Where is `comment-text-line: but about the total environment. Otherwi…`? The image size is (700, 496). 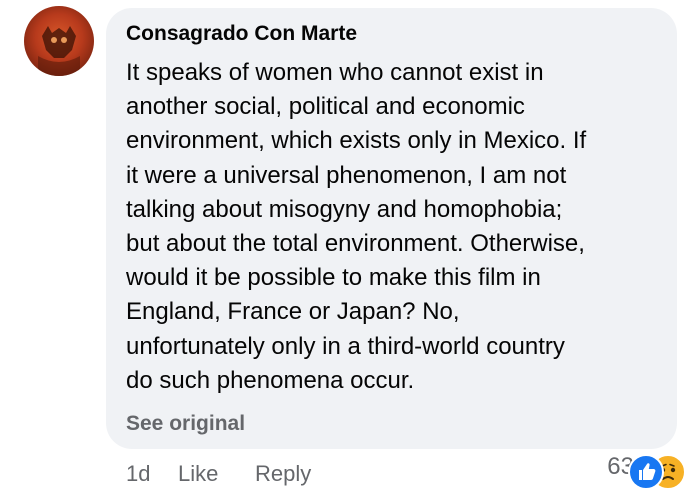 comment-text-line: but about the total environment. Otherwi… is located at coordinates (355, 244).